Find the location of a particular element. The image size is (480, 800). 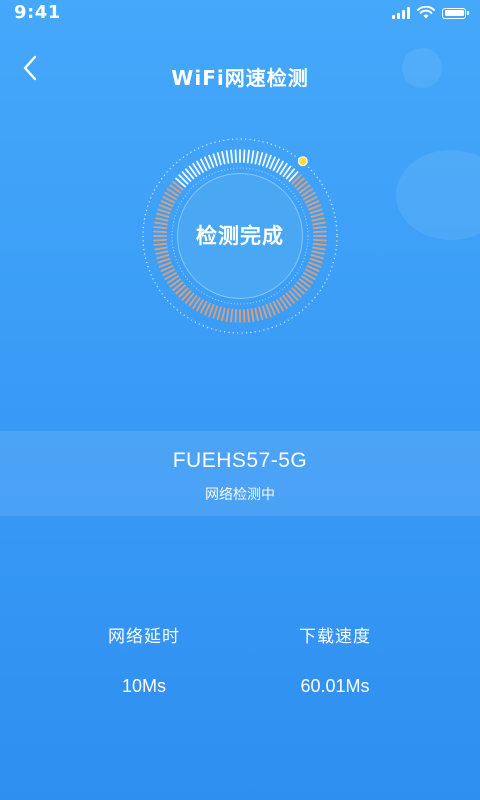

battery-fill is located at coordinates (454, 13).